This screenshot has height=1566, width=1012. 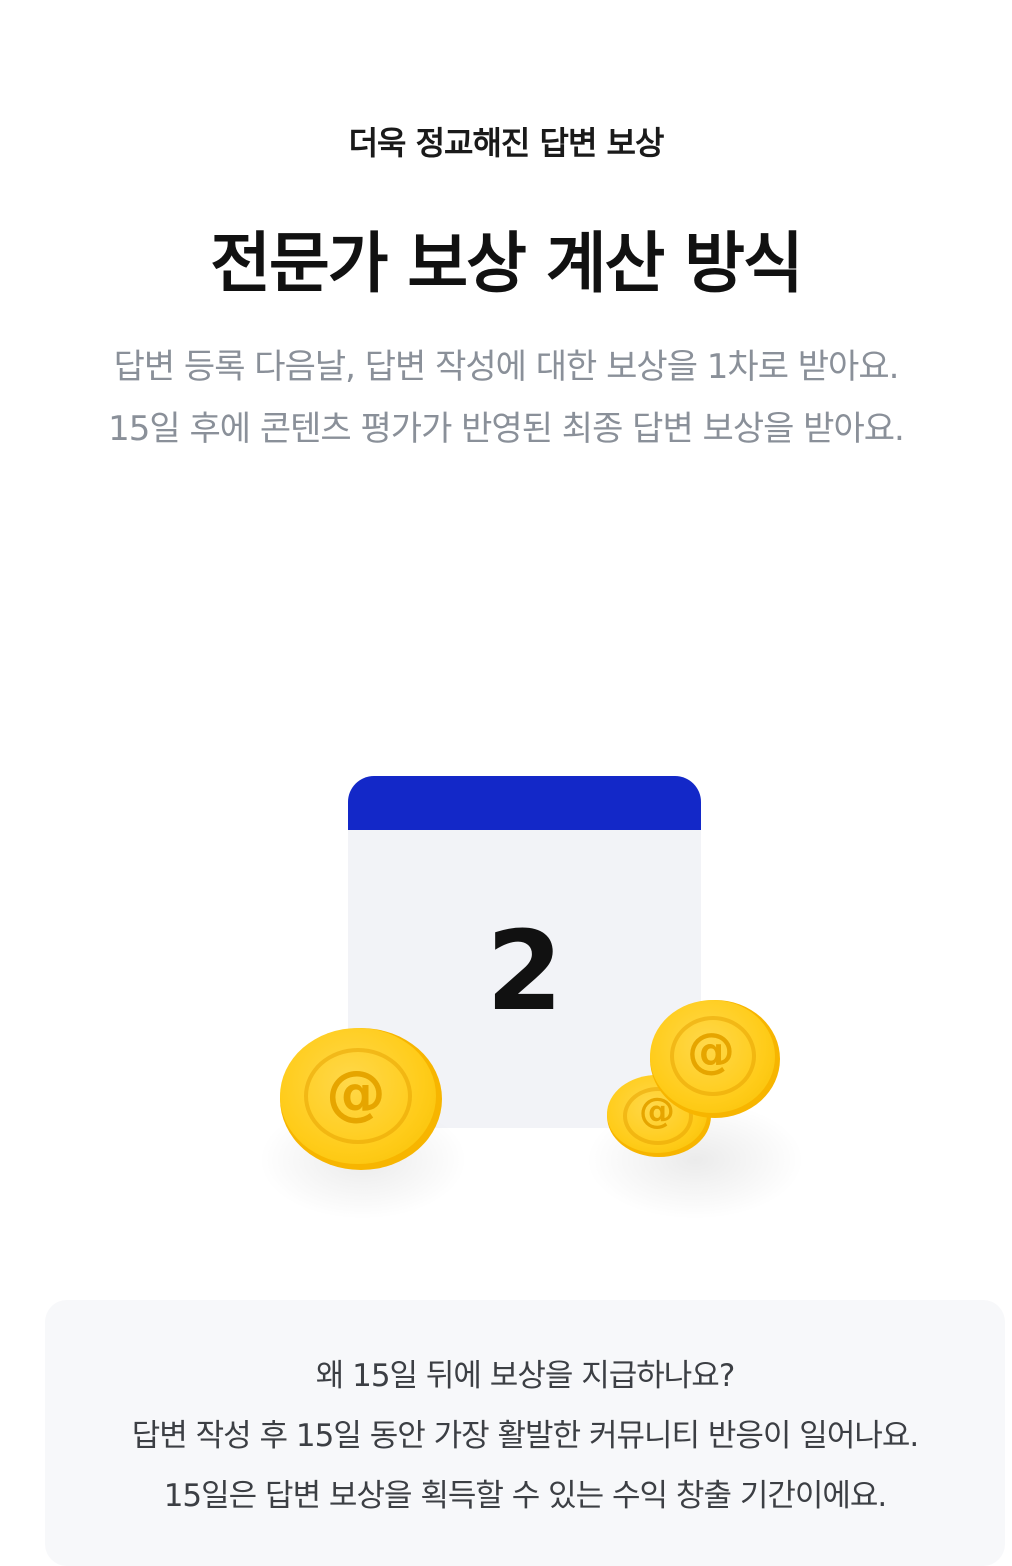 I want to click on description-line-2: 15일 후에 콘텐츠 평가가 반영된 최종 답변 보상을 받아요., so click(x=506, y=429).